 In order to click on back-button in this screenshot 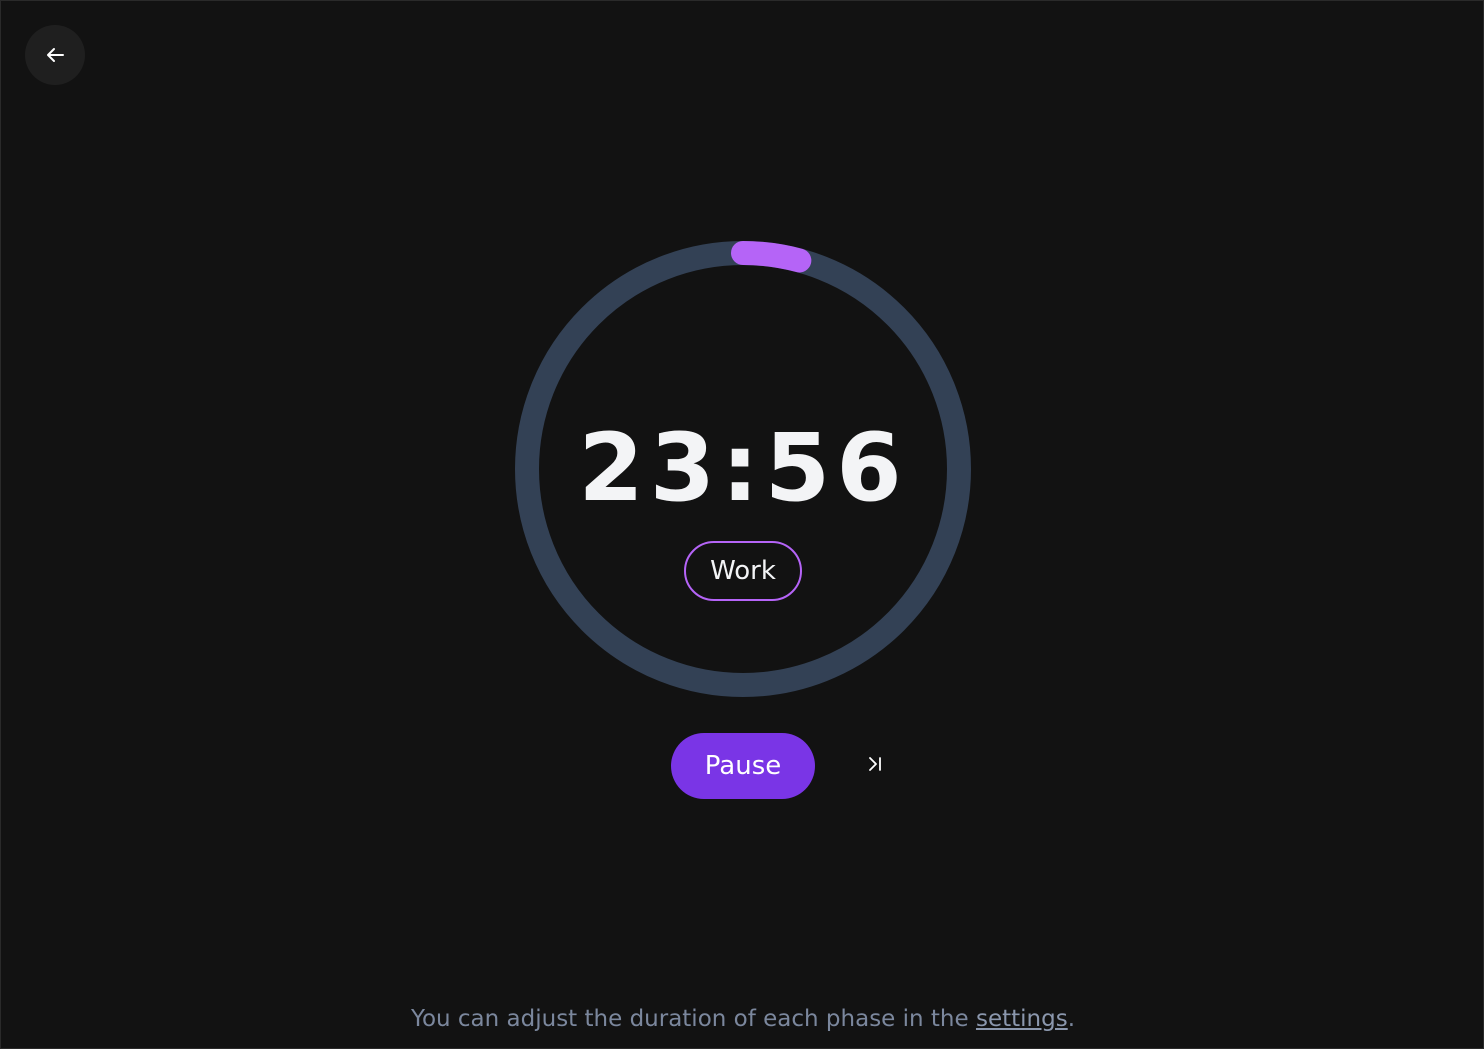, I will do `click(55, 55)`.